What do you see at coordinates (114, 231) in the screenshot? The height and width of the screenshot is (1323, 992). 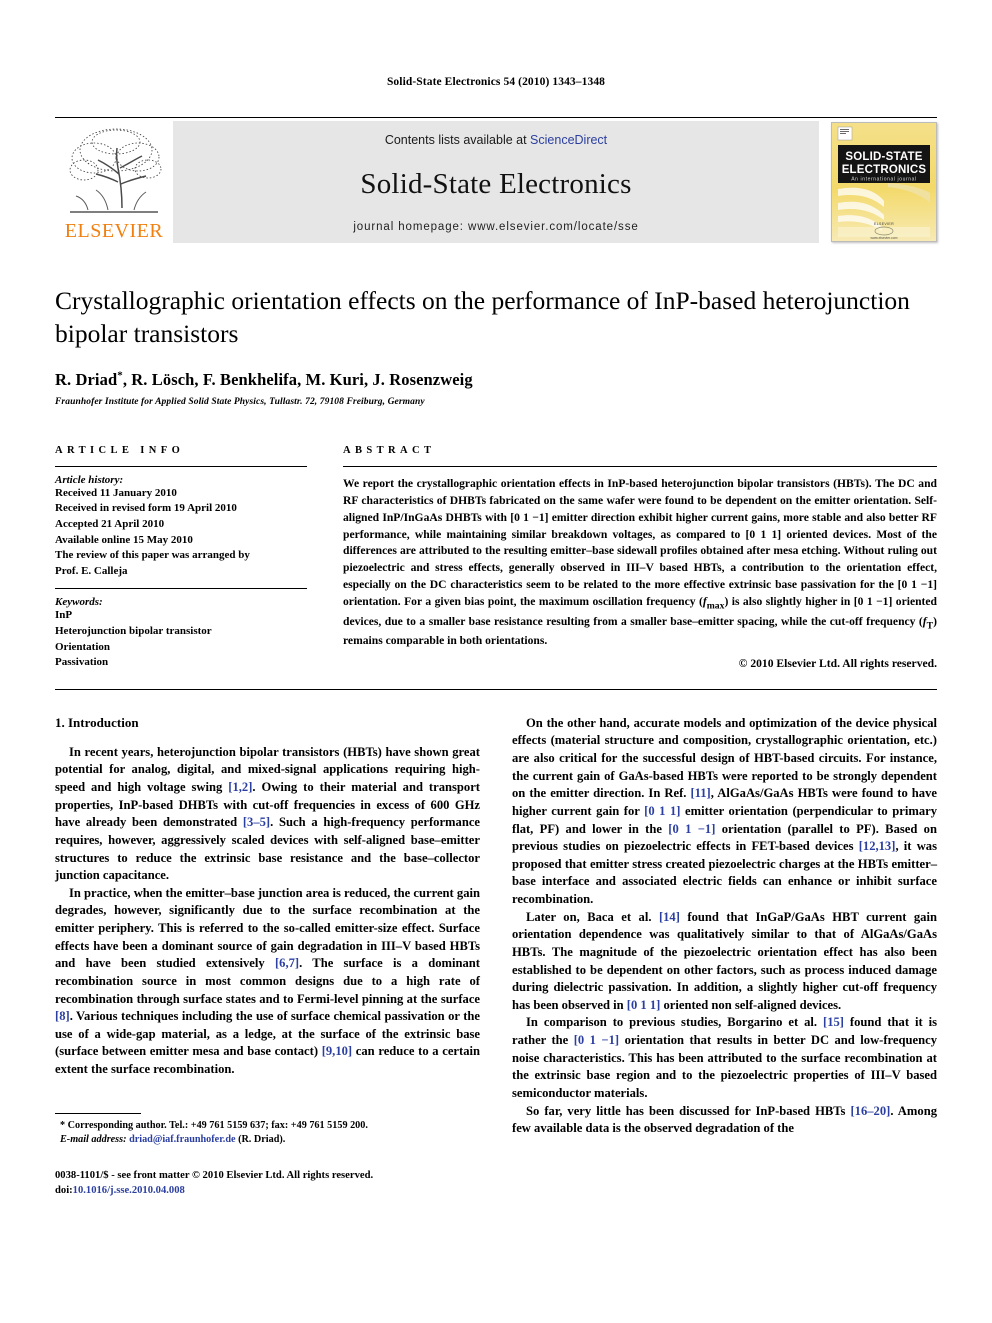 I see `elsevier-wordmark: ELSEVIER` at bounding box center [114, 231].